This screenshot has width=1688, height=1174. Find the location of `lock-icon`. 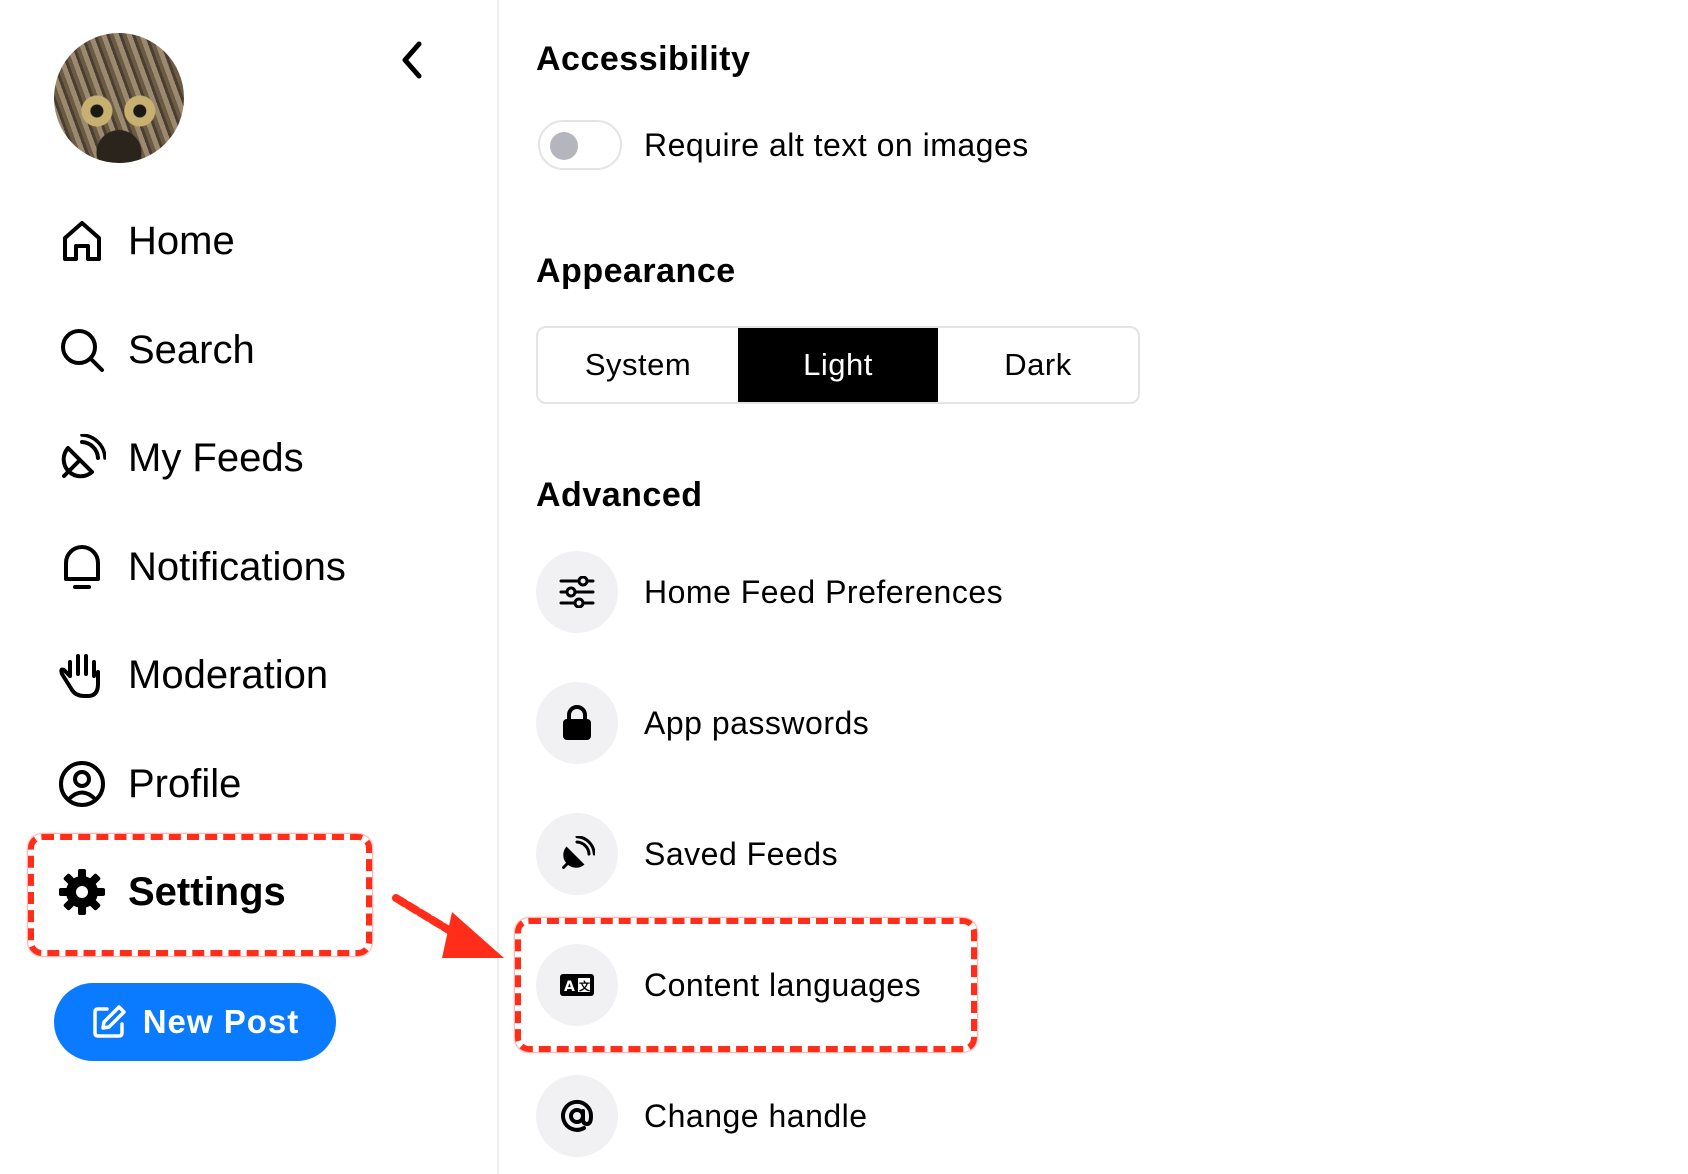

lock-icon is located at coordinates (577, 723).